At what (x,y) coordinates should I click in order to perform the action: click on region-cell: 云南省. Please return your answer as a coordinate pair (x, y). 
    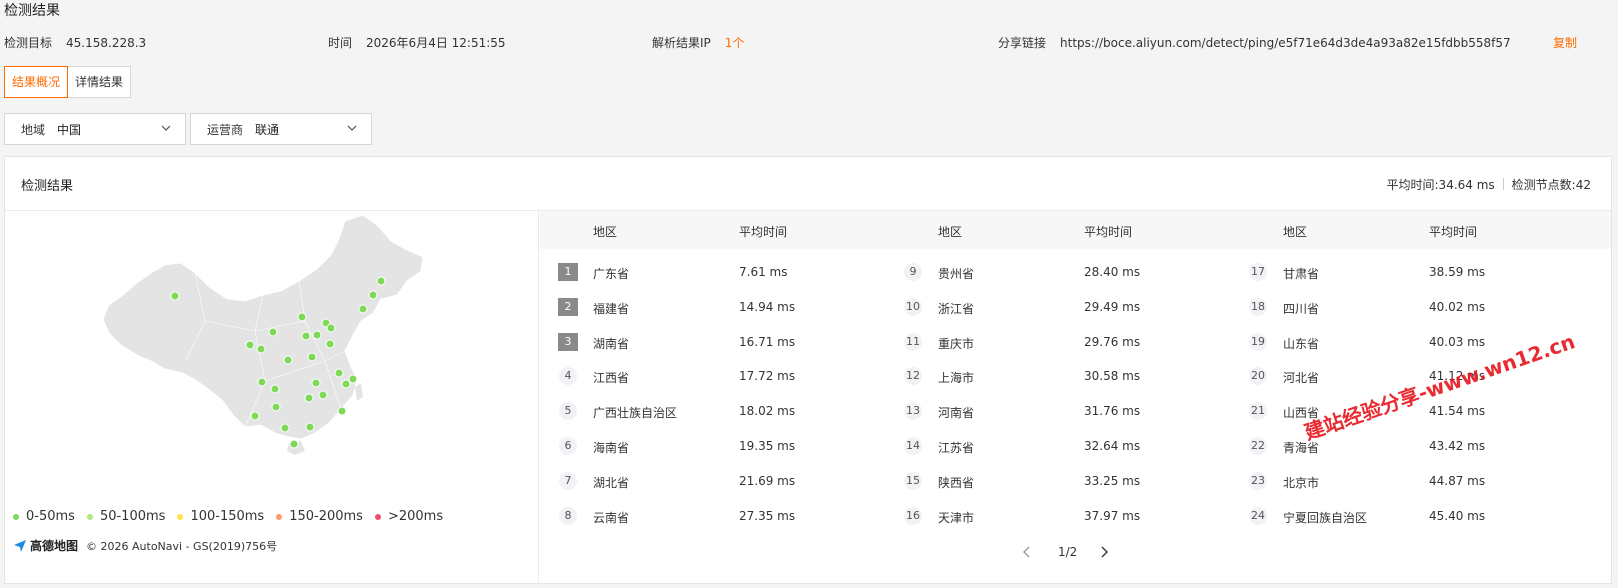
    Looking at the image, I should click on (611, 517).